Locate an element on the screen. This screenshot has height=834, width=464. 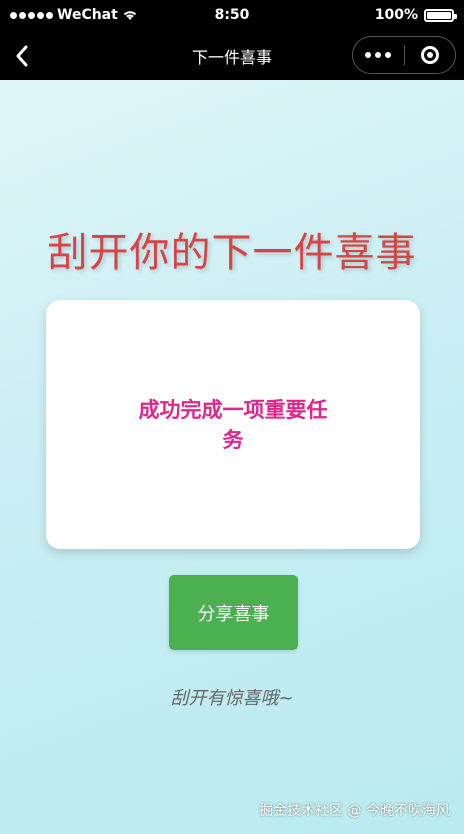
hint-text: 刮开有惊喜哦~ is located at coordinates (232, 698).